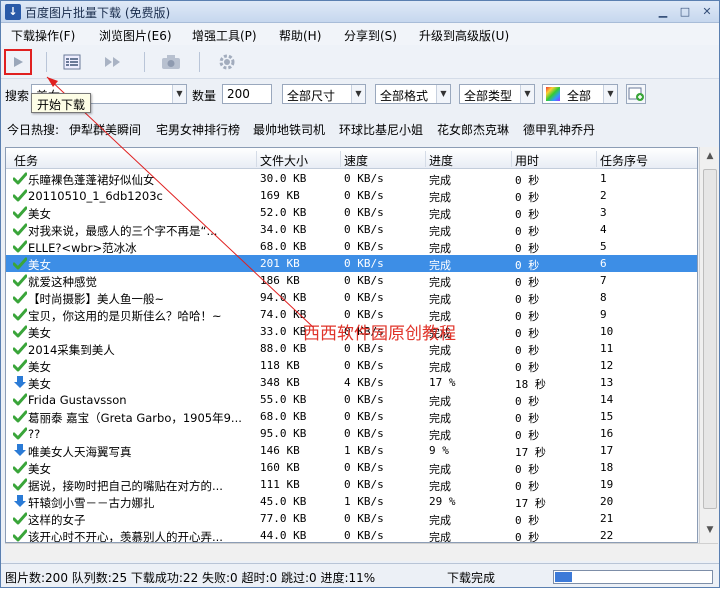  I want to click on header-task: 任务, so click(26, 160).